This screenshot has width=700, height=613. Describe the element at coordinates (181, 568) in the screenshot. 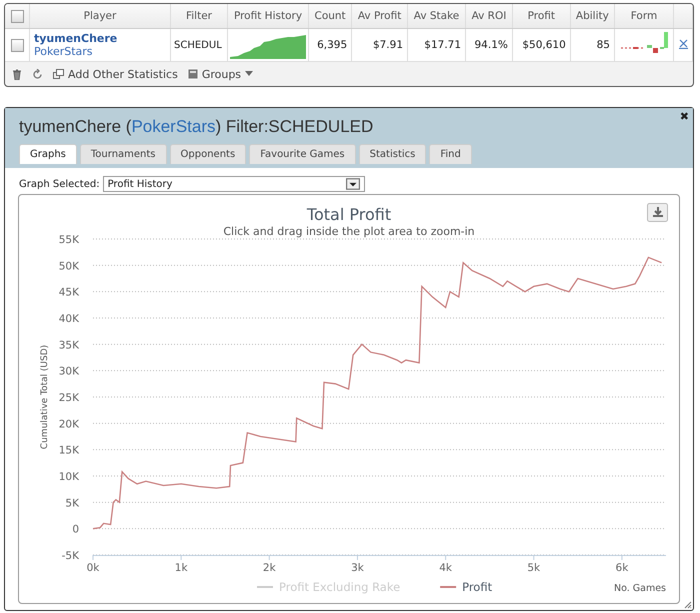

I see `x-tick-label: 1k` at that location.